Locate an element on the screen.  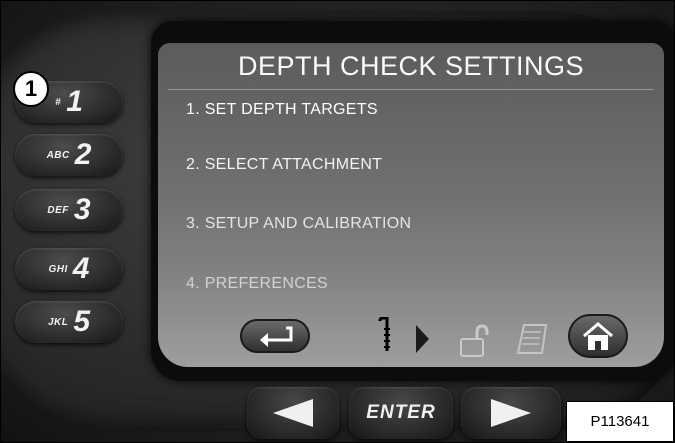
enter-button: ENTER is located at coordinates (401, 413).